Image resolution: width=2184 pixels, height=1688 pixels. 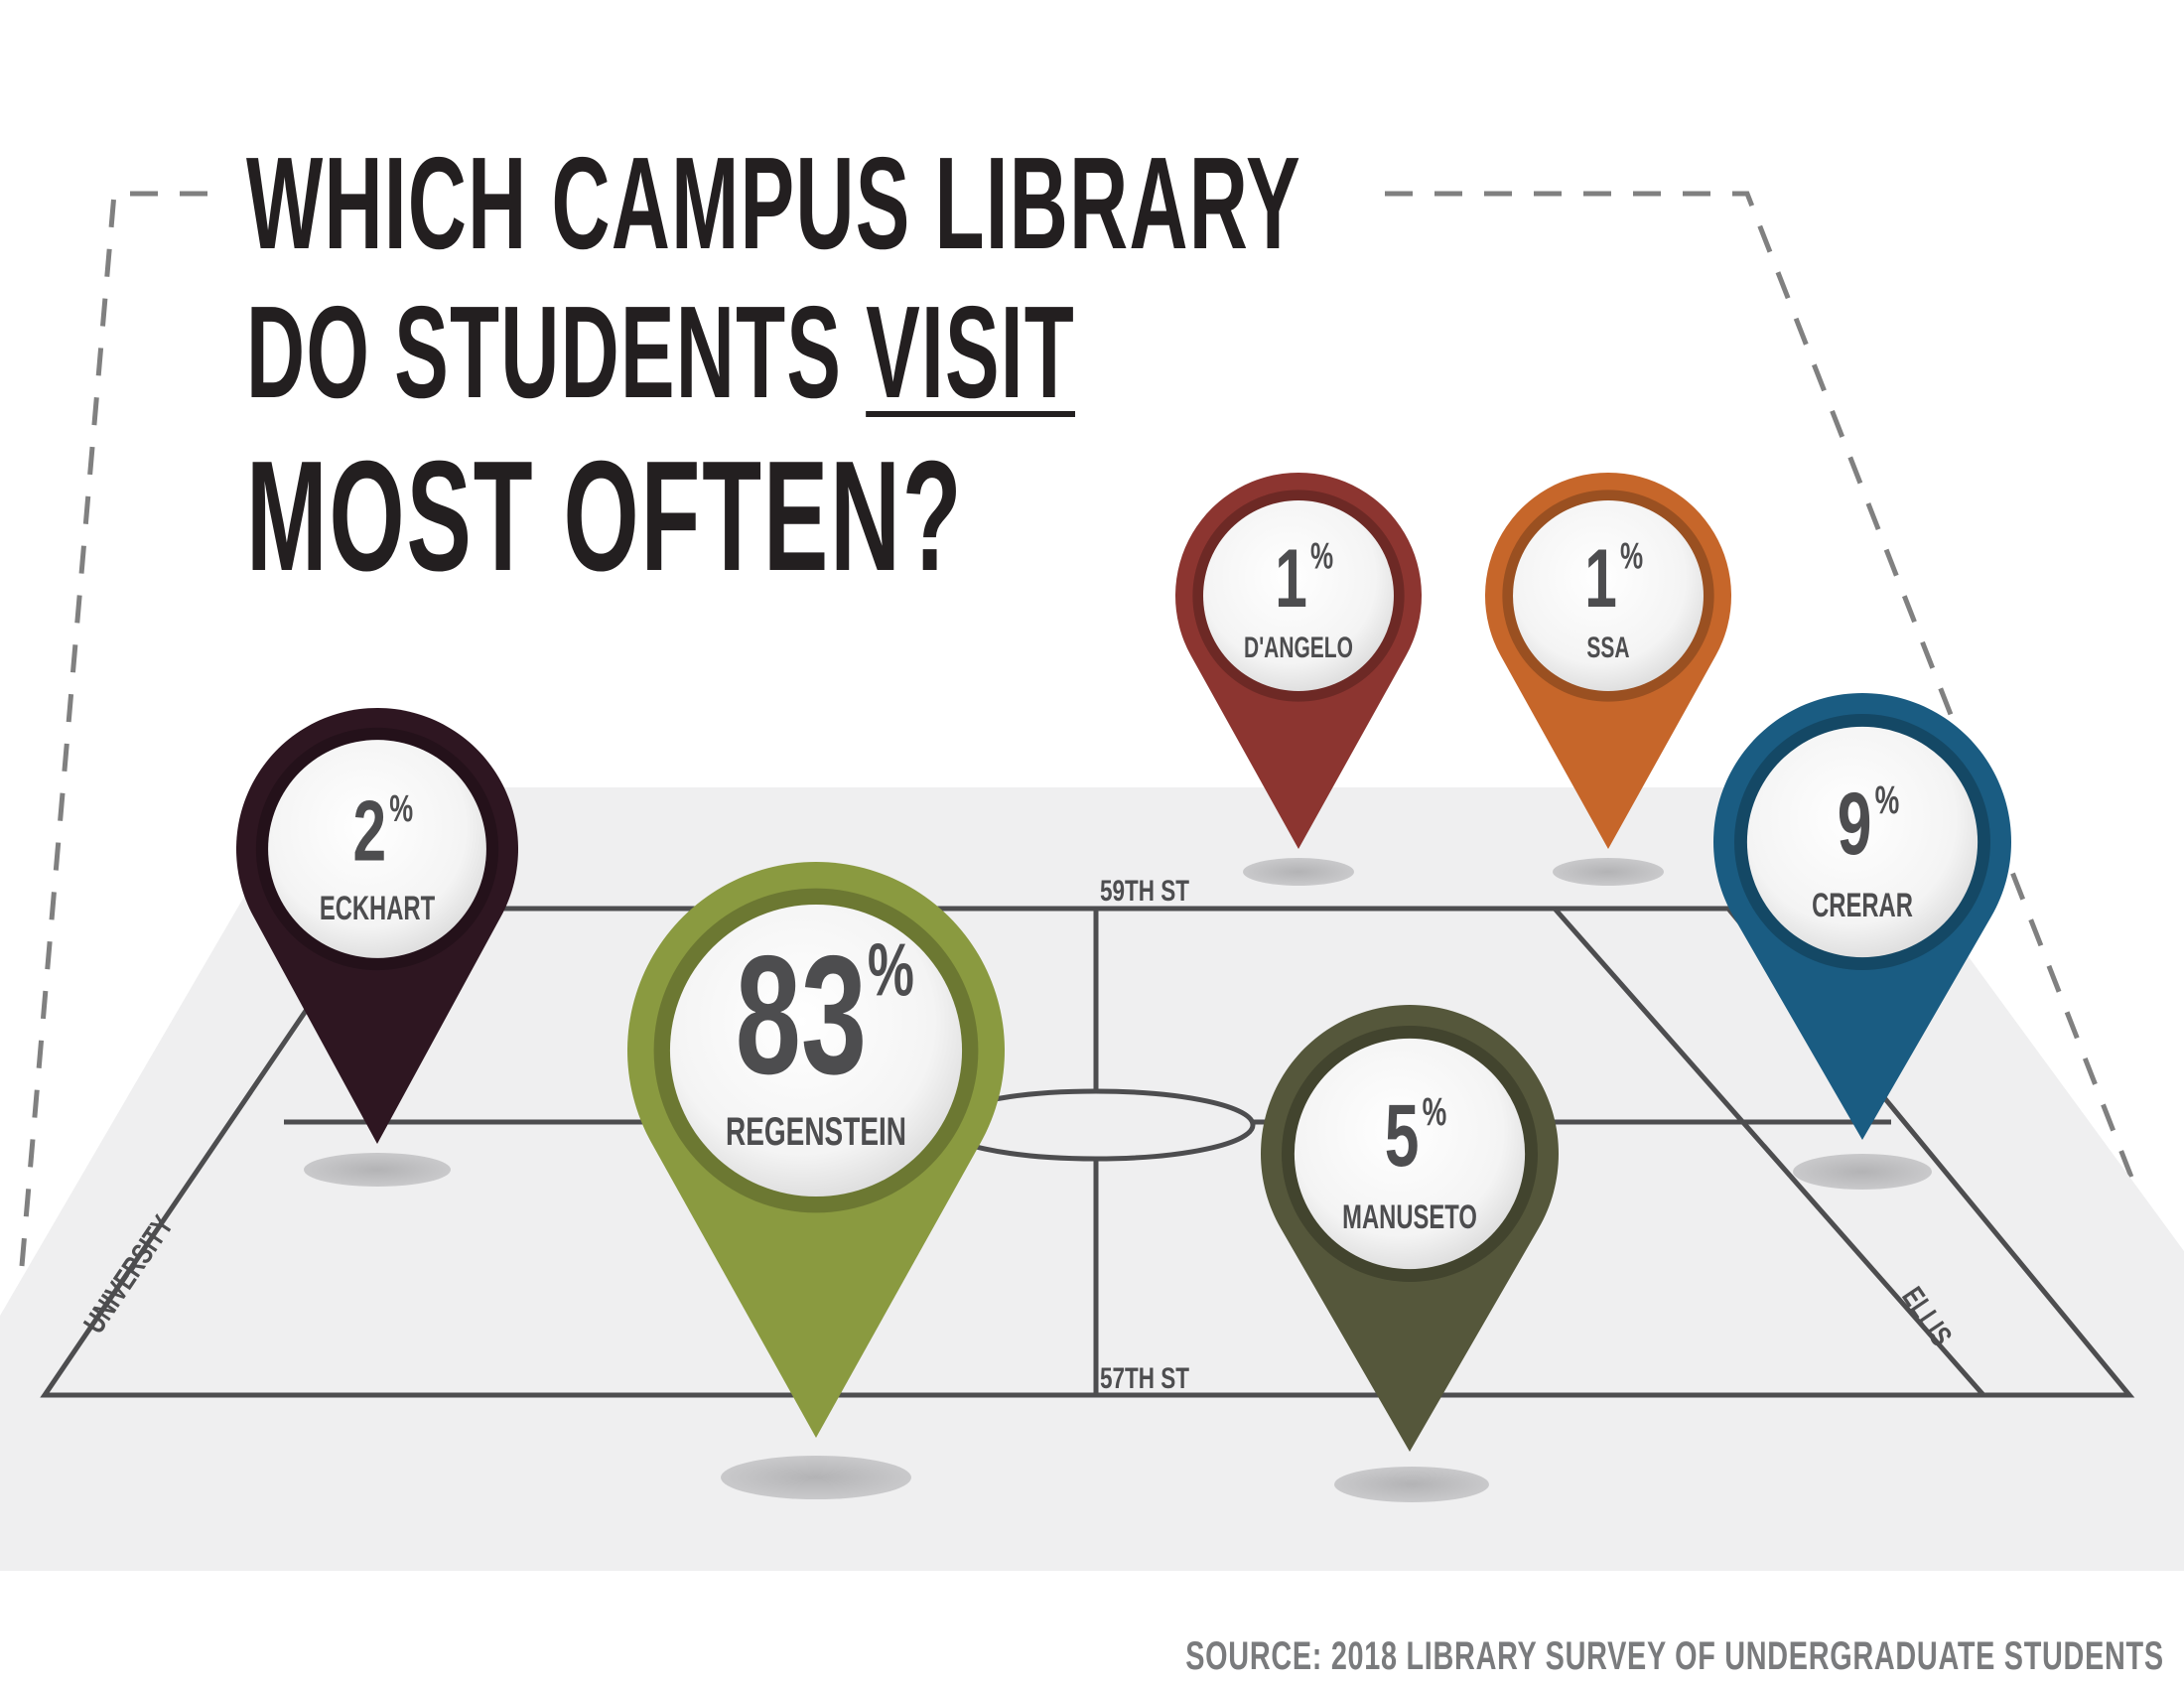 I want to click on library-percent-value: 83, so click(x=801, y=1015).